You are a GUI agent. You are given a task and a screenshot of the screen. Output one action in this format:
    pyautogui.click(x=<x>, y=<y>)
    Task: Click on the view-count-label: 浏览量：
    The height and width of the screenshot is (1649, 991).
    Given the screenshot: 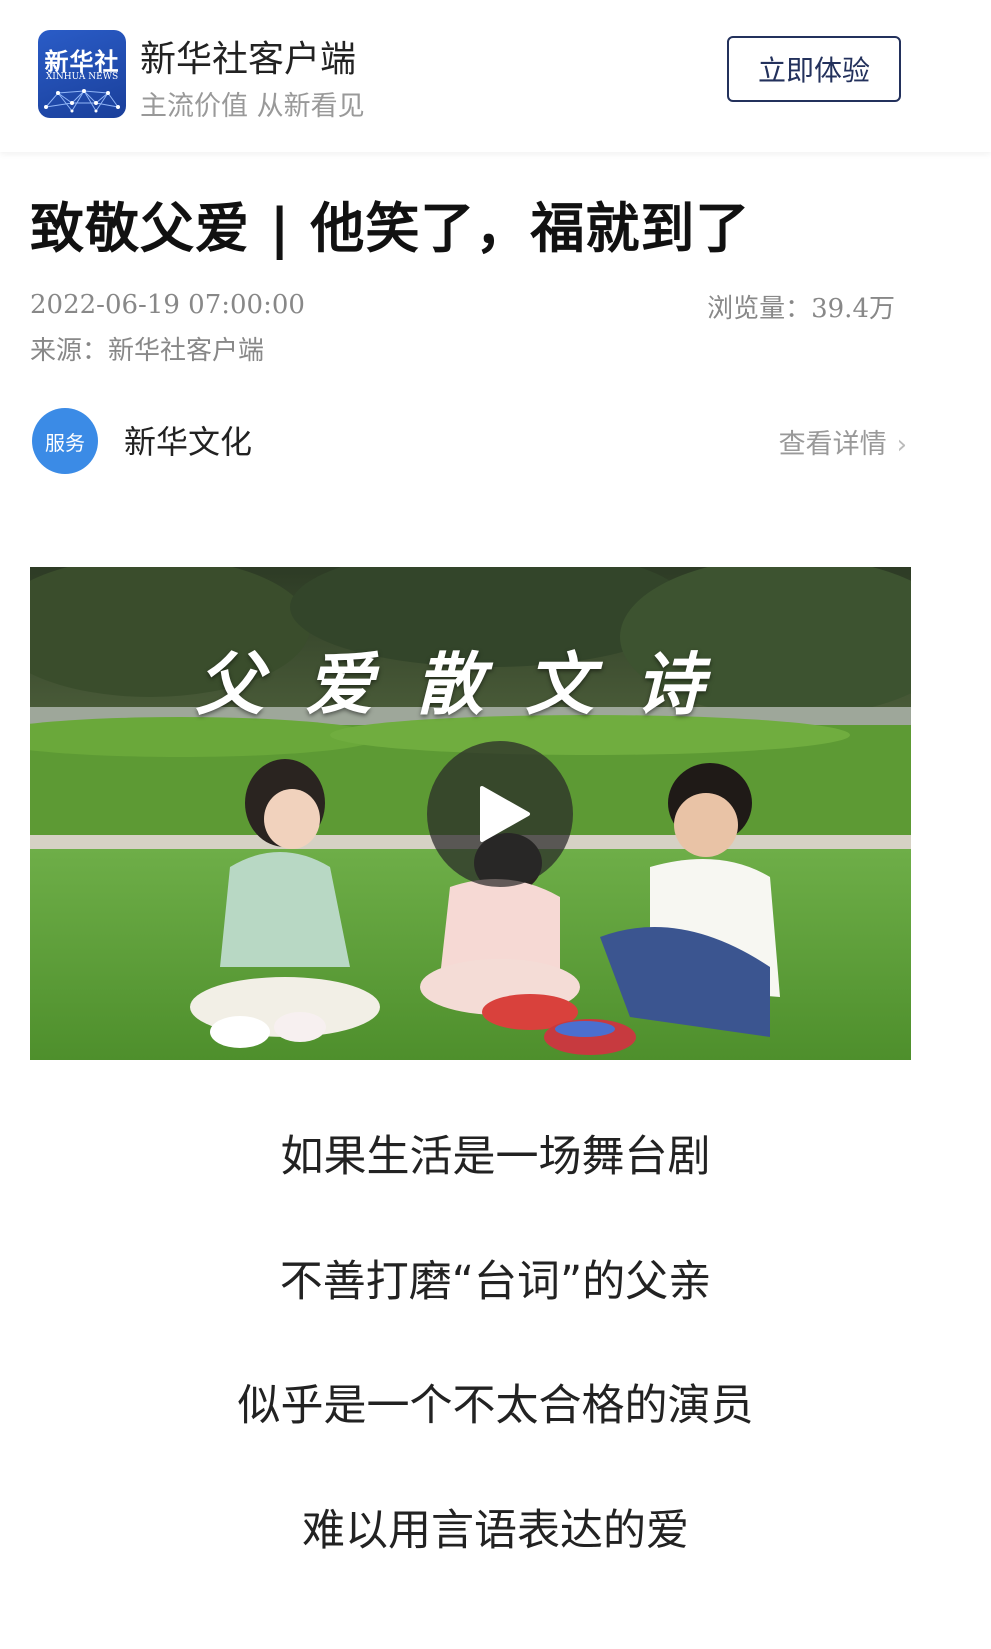 What is the action you would take?
    pyautogui.click(x=759, y=309)
    